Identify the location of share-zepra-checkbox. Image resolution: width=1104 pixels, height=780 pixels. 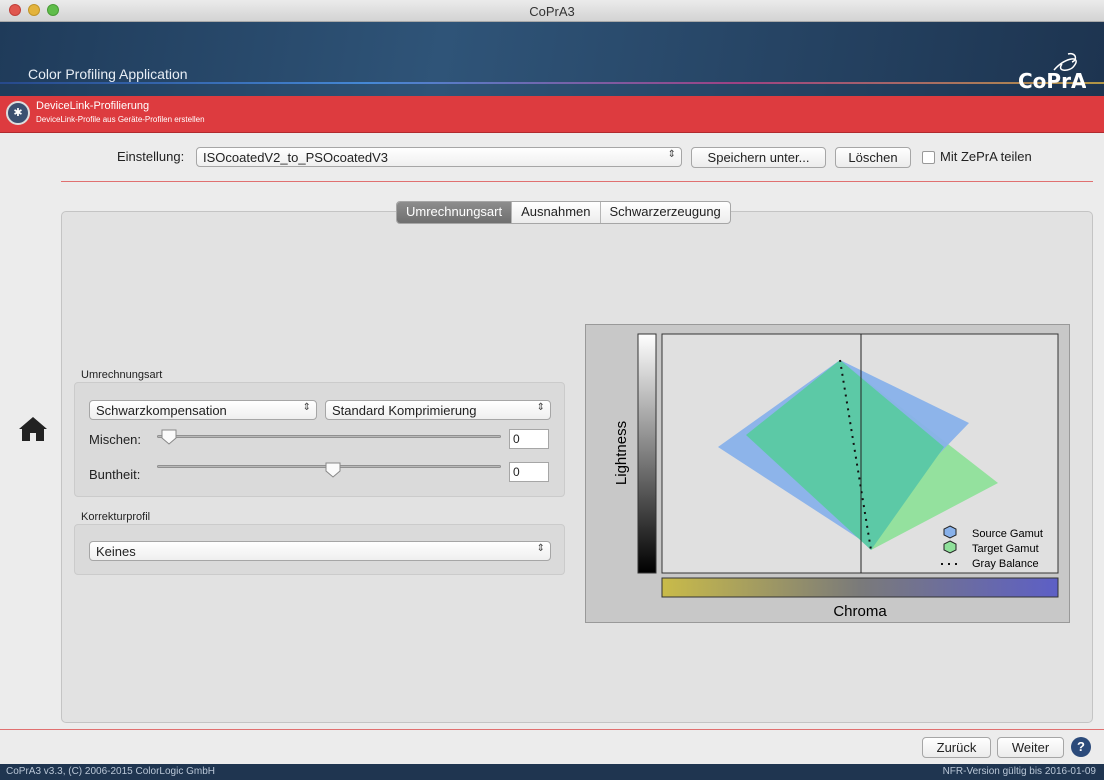
(928, 157).